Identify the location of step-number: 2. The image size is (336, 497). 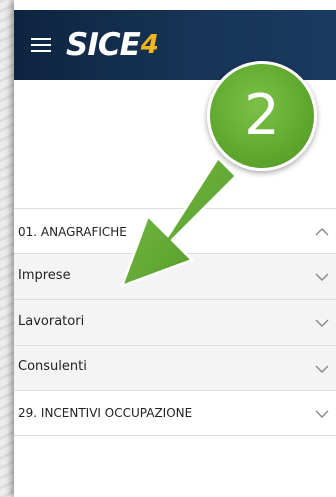
(262, 115).